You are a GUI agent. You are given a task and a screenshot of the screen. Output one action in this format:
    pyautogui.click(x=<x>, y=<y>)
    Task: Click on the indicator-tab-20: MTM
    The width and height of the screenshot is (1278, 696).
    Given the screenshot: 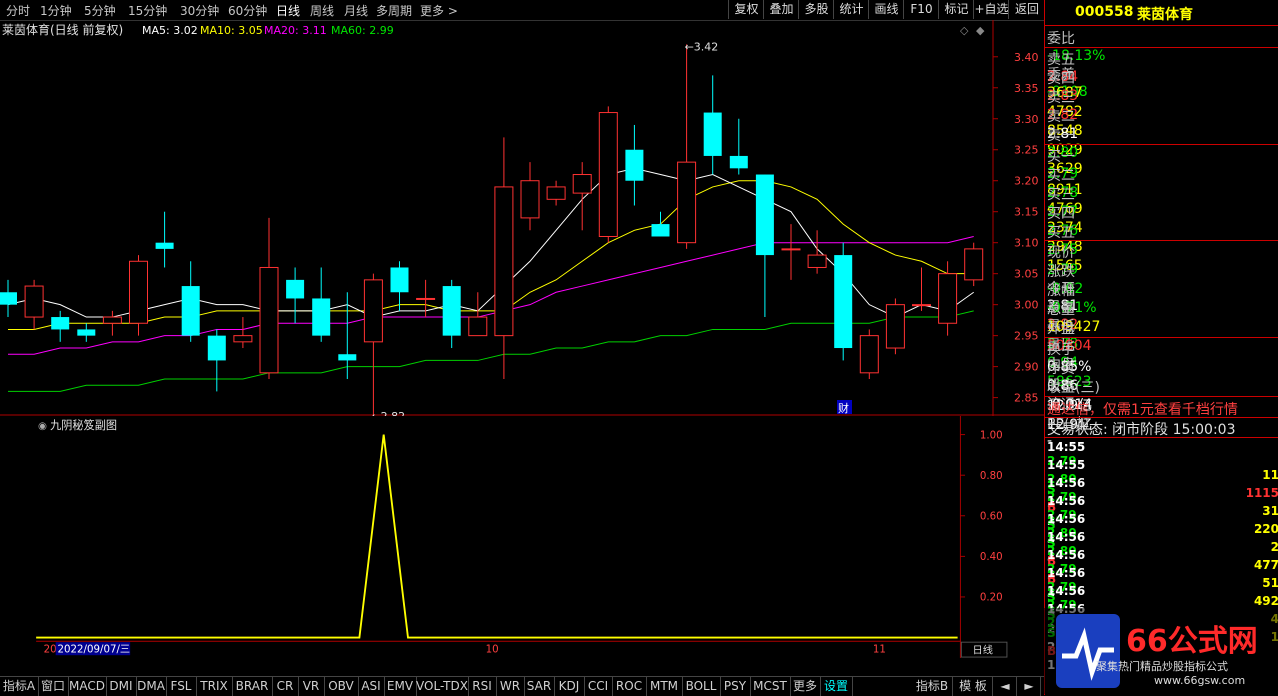 What is the action you would take?
    pyautogui.click(x=664, y=686)
    